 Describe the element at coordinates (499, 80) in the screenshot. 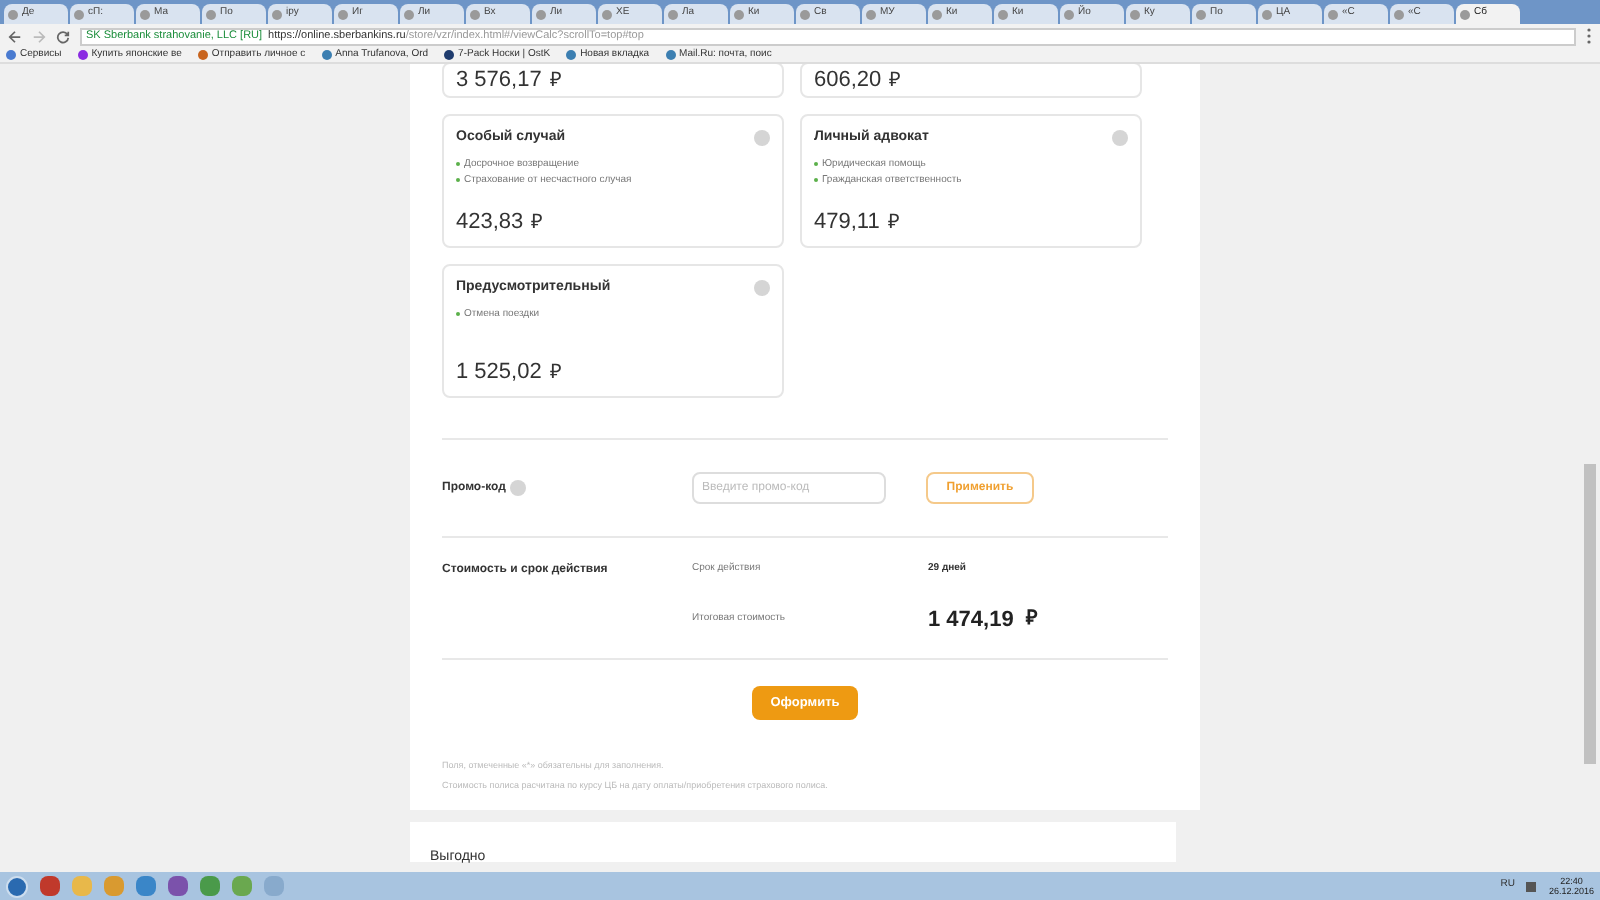

I see `price: 3 576,17` at that location.